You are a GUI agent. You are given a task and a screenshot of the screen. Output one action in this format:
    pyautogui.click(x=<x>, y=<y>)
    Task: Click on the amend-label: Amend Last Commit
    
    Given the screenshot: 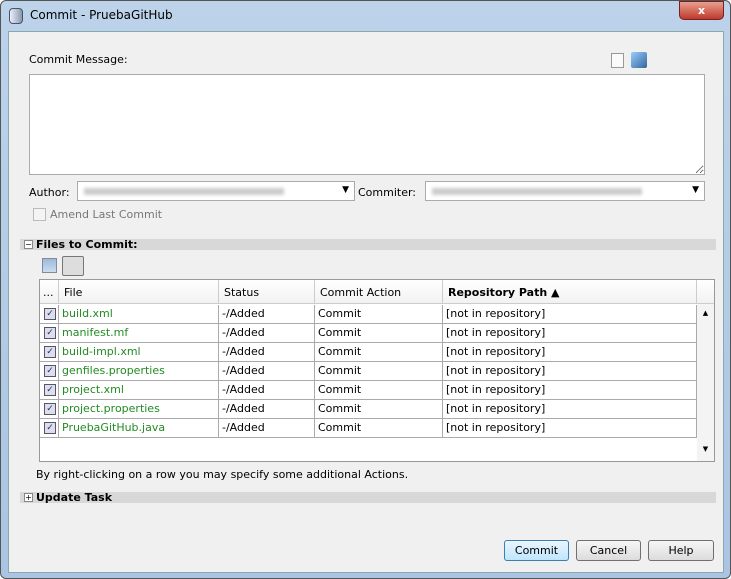 What is the action you would take?
    pyautogui.click(x=106, y=214)
    